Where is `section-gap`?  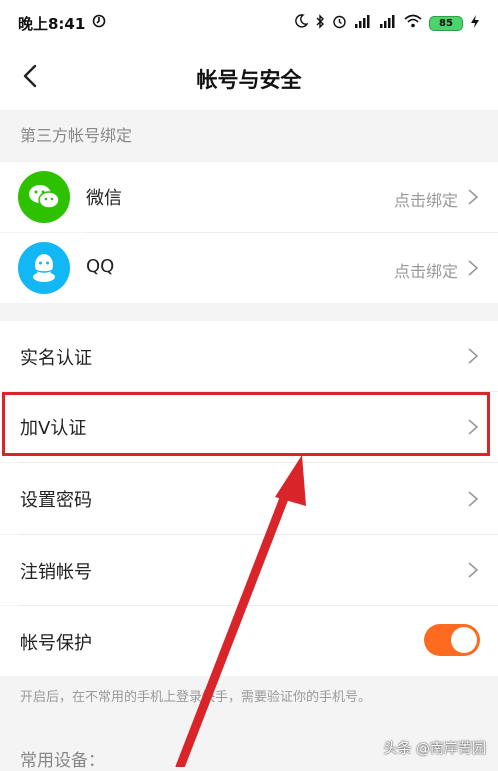
section-gap is located at coordinates (249, 312).